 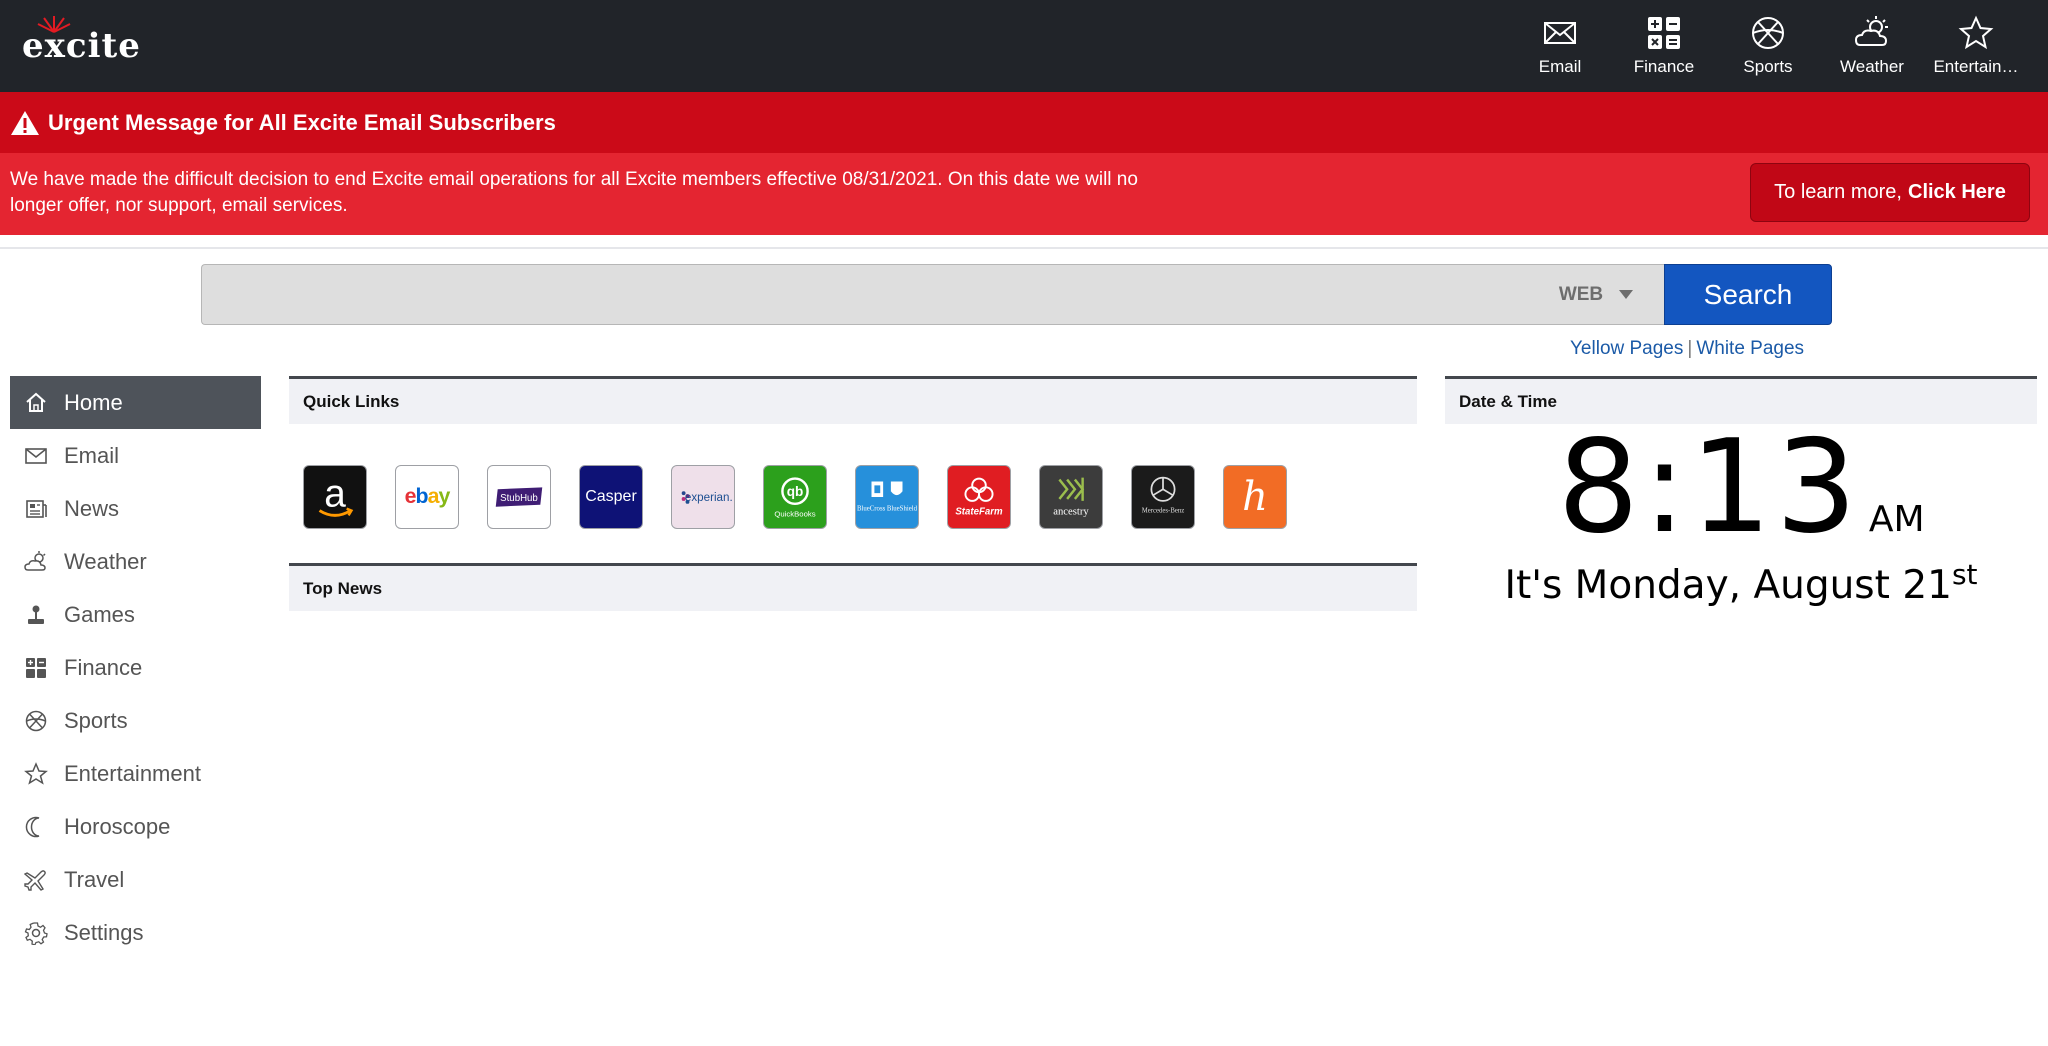 What do you see at coordinates (1872, 66) in the screenshot?
I see `topnav-label: Weather` at bounding box center [1872, 66].